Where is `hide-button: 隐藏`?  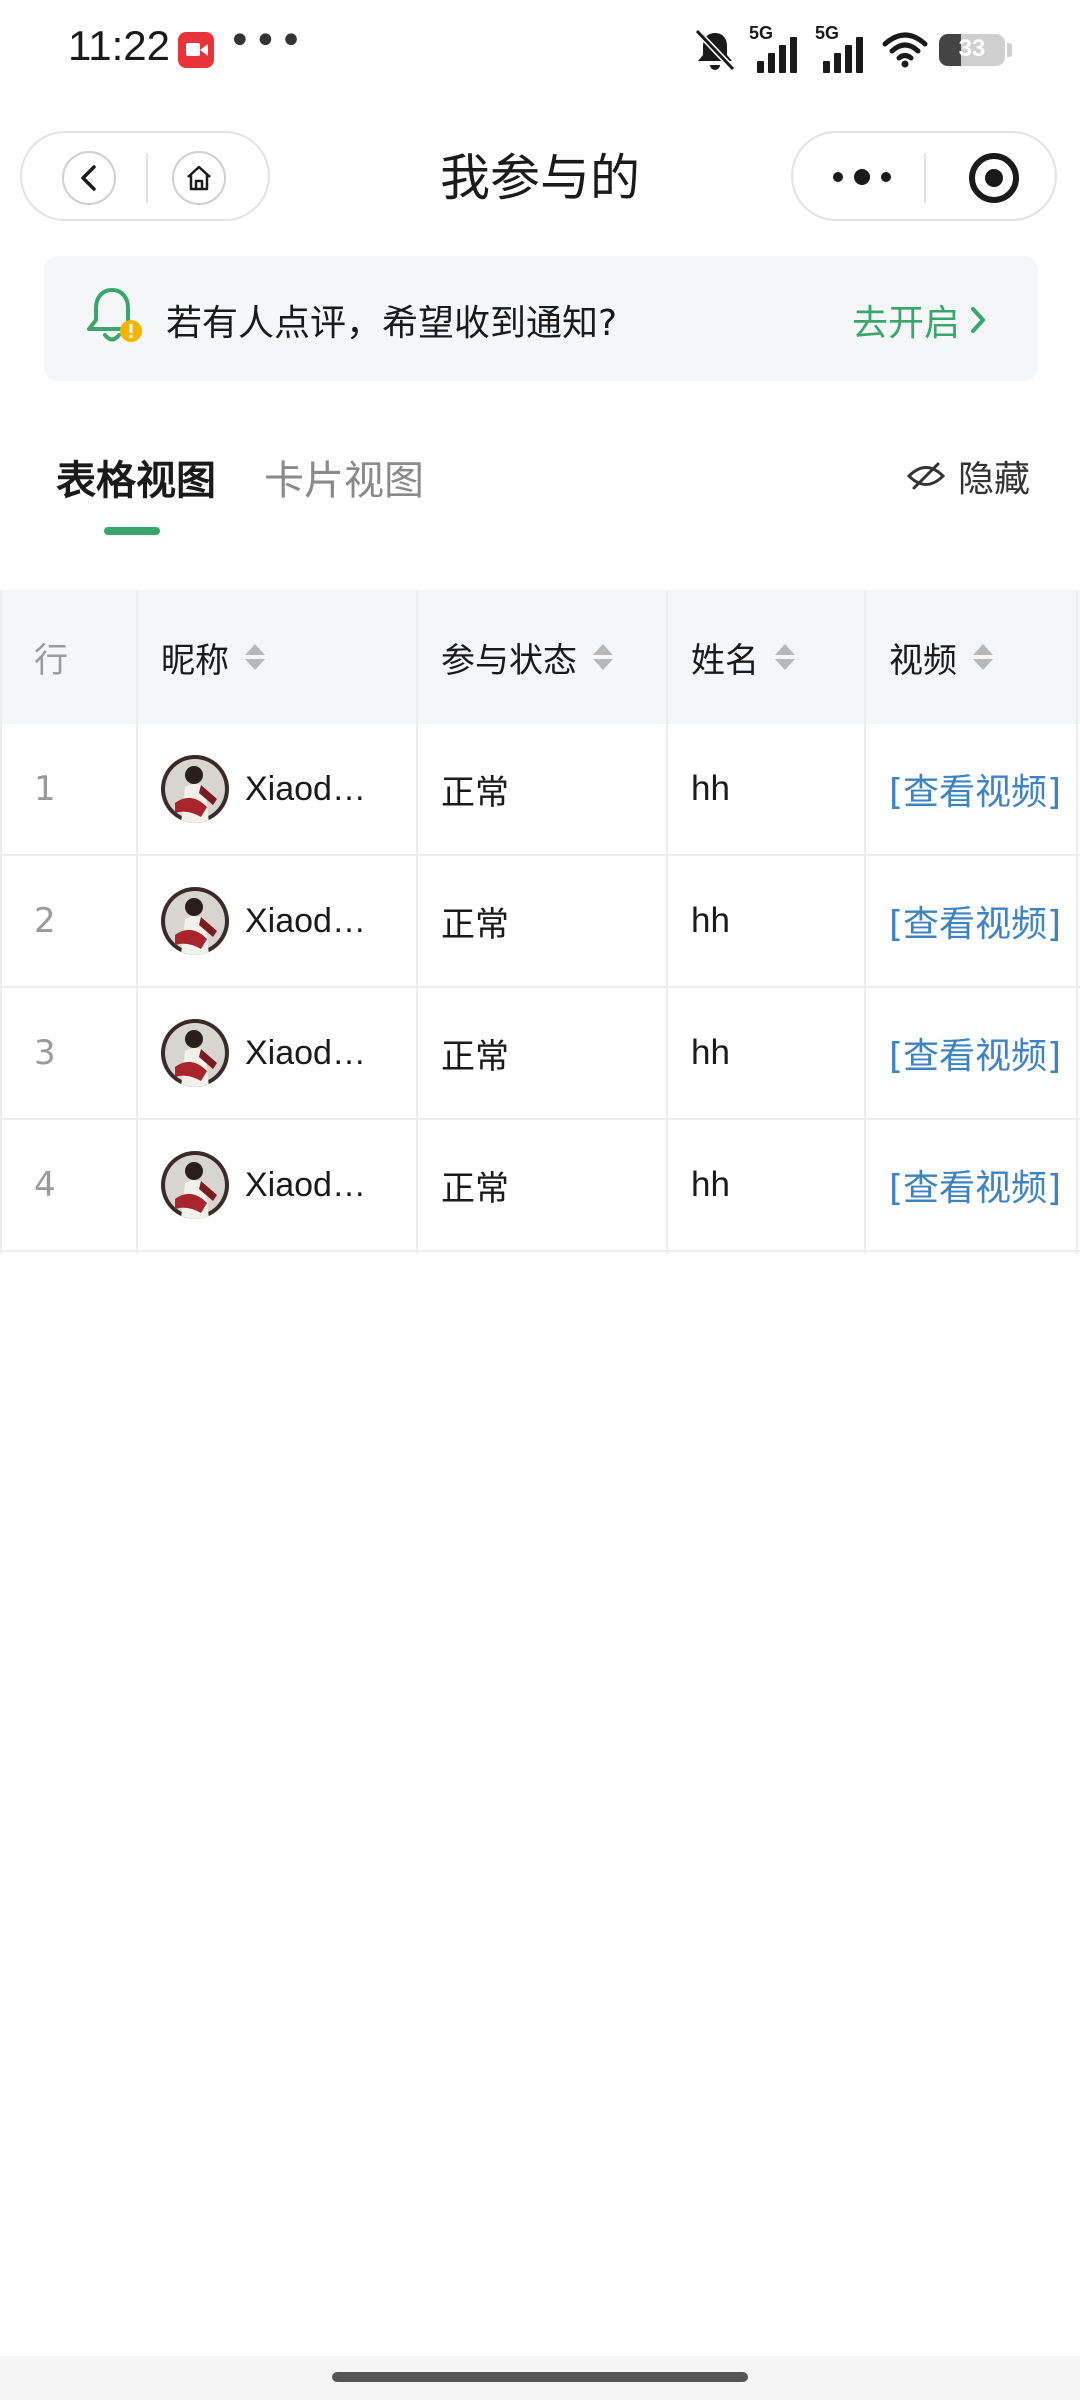 hide-button: 隐藏 is located at coordinates (968, 476).